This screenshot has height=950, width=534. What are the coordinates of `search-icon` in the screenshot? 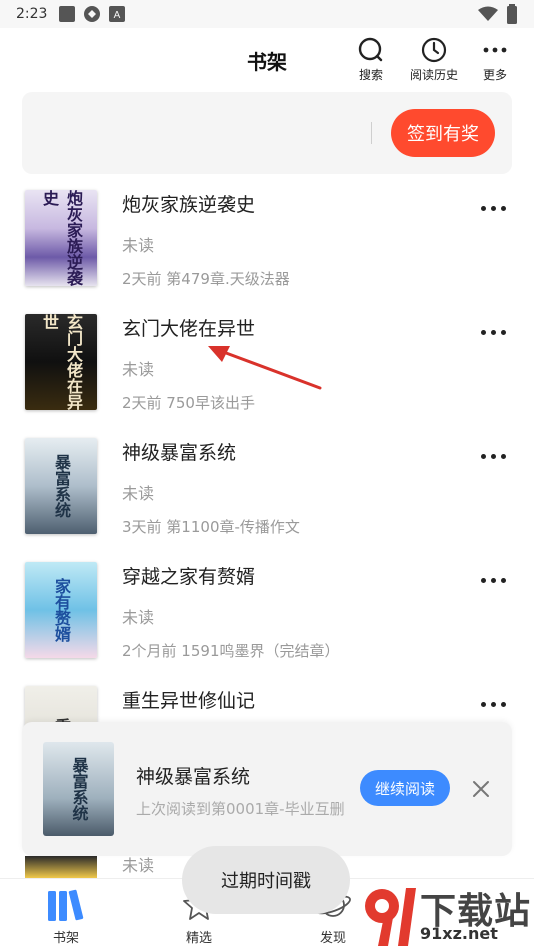 It's located at (370, 49).